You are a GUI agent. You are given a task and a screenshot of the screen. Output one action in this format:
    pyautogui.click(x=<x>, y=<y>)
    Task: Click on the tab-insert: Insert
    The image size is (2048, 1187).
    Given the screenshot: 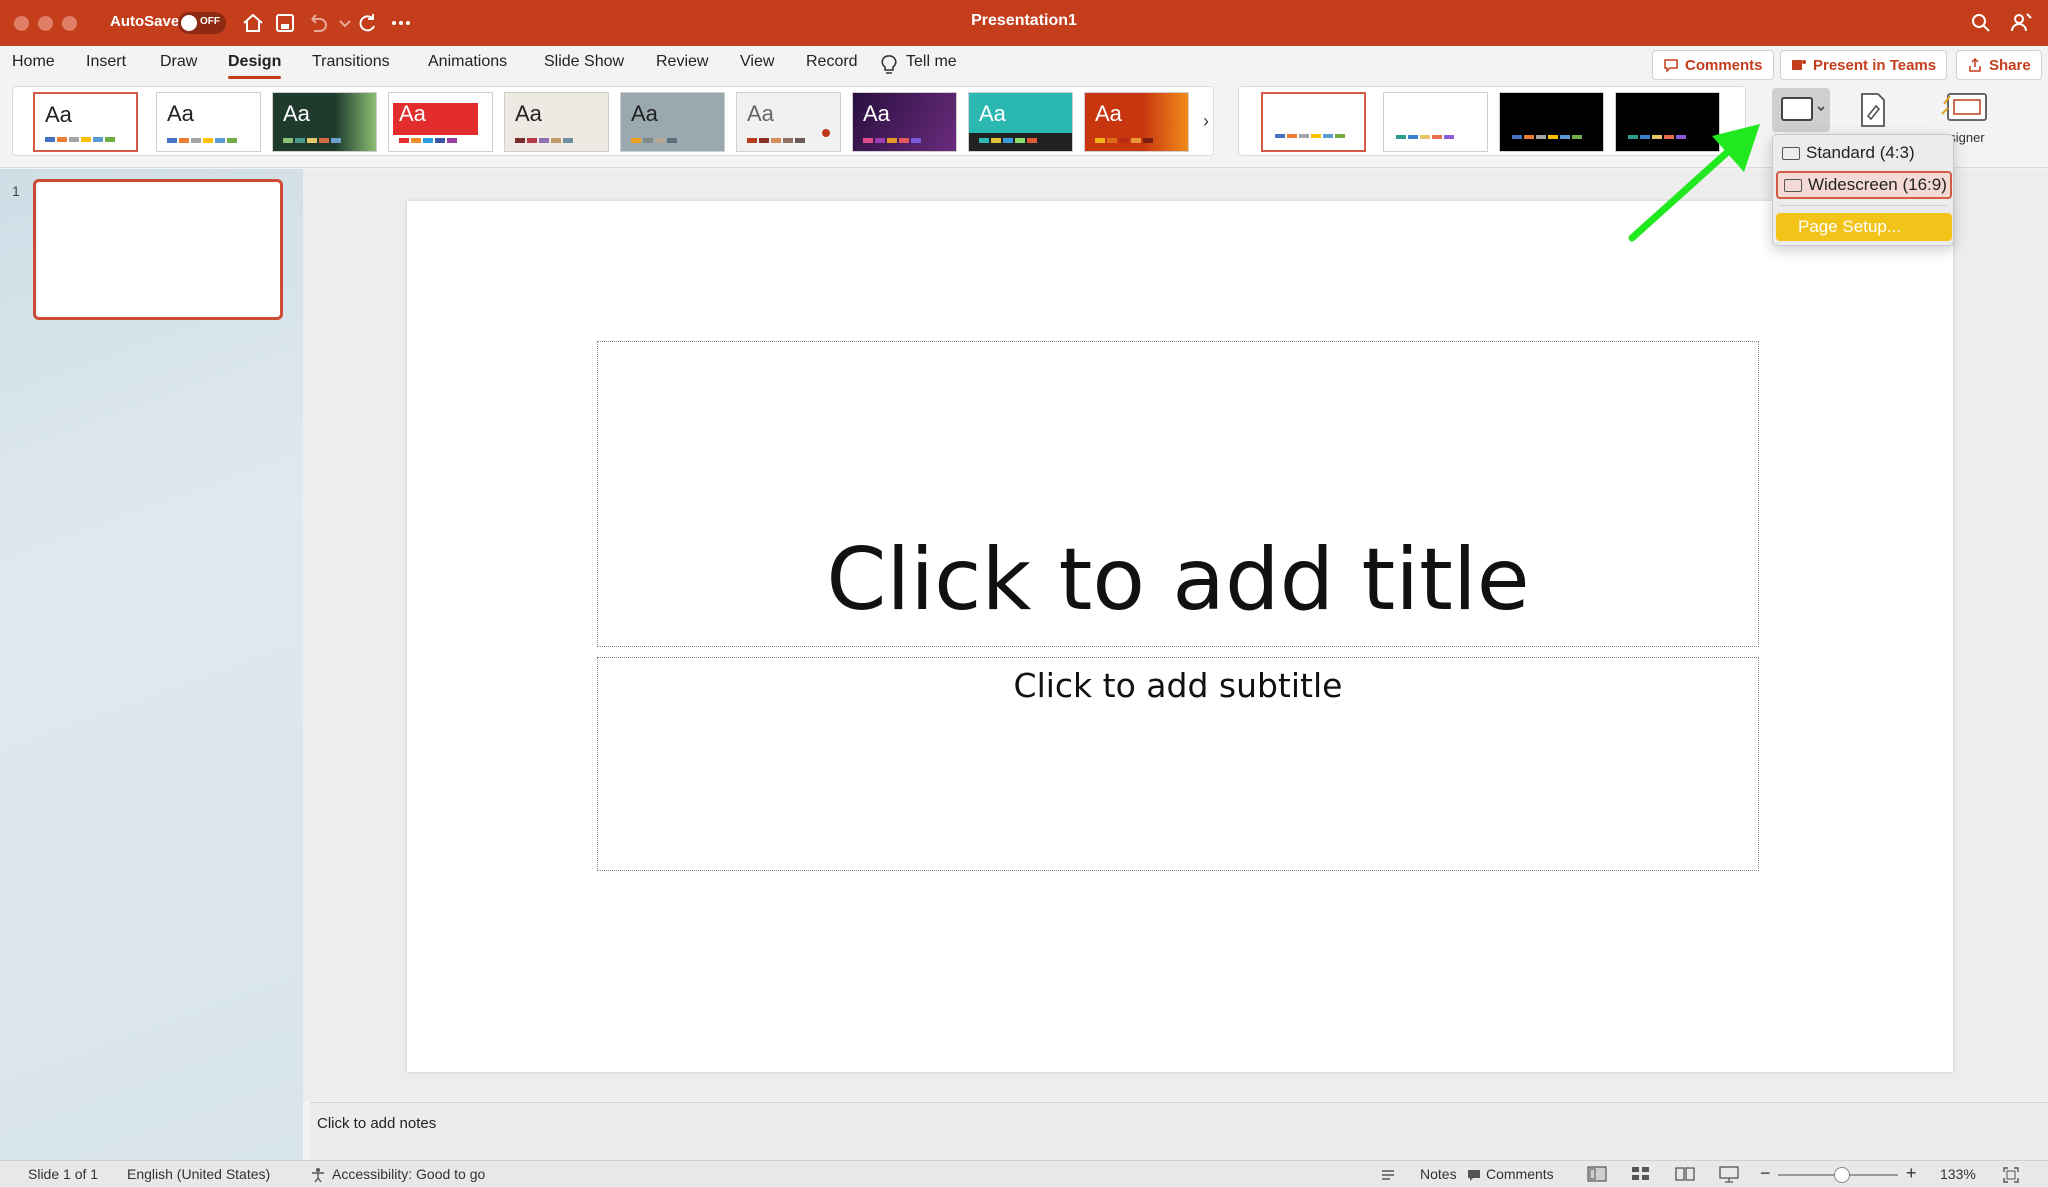 What is the action you would take?
    pyautogui.click(x=106, y=62)
    